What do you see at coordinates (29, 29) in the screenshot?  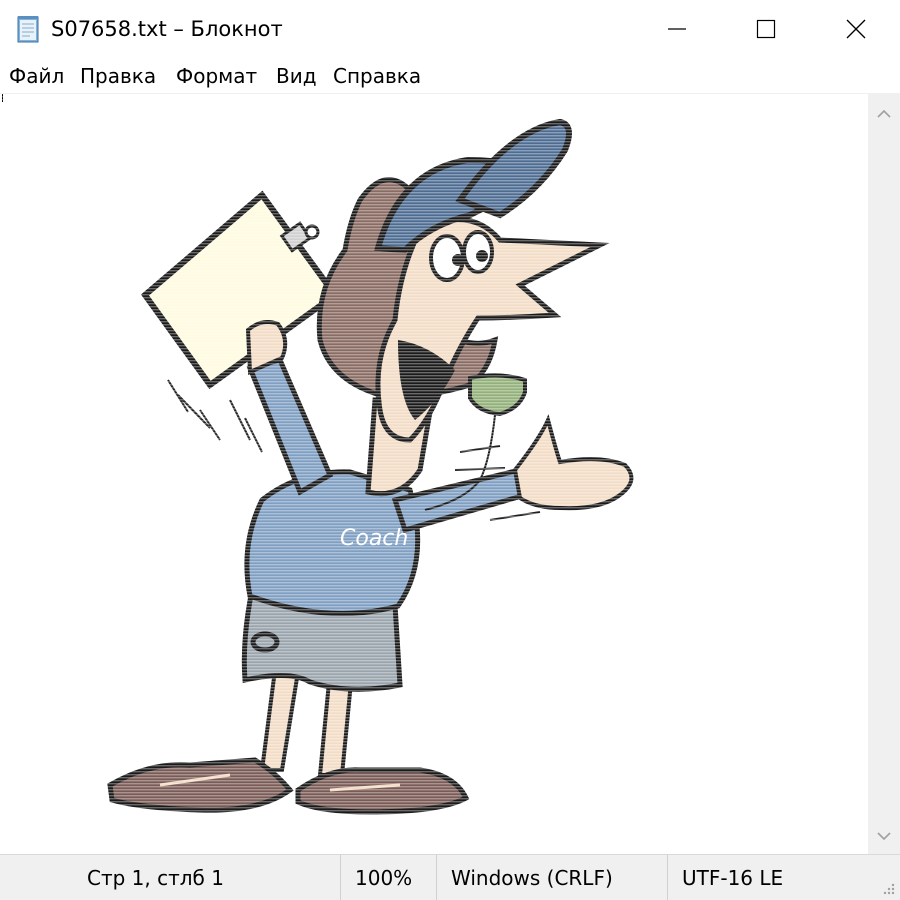 I see `notepad-icon` at bounding box center [29, 29].